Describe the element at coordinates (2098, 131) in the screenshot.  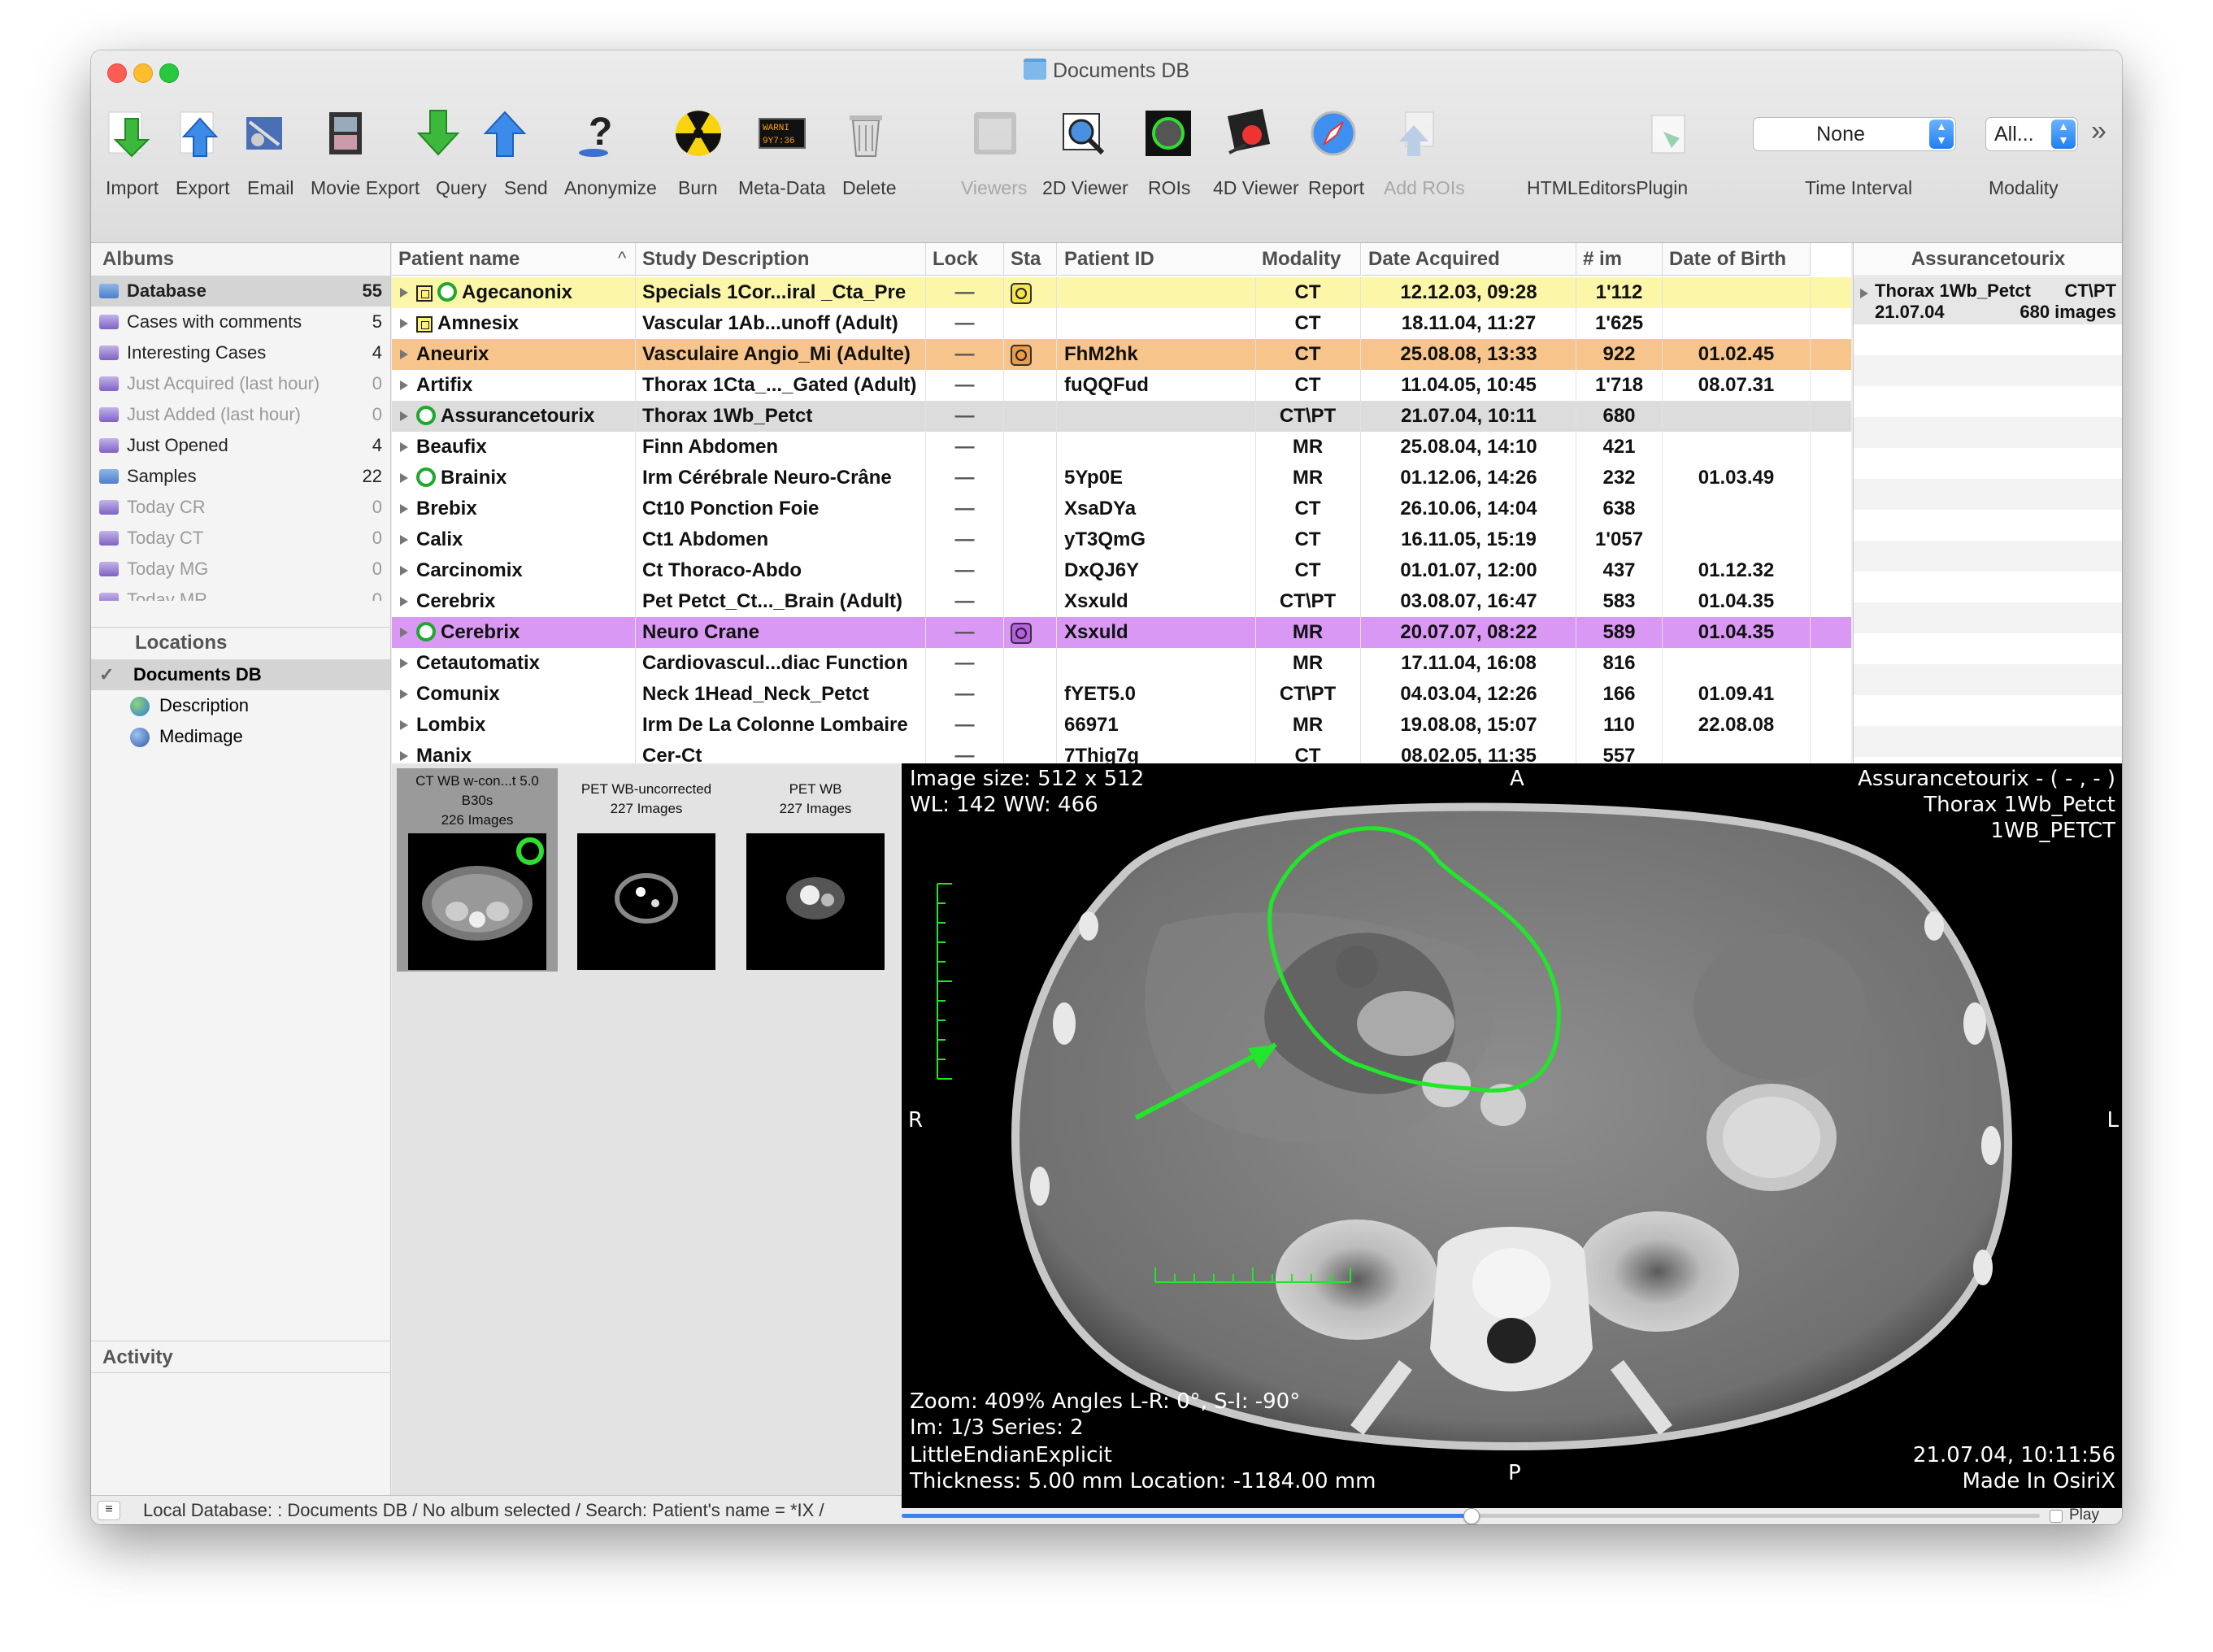
I see `toolbar-overflow-button: »` at that location.